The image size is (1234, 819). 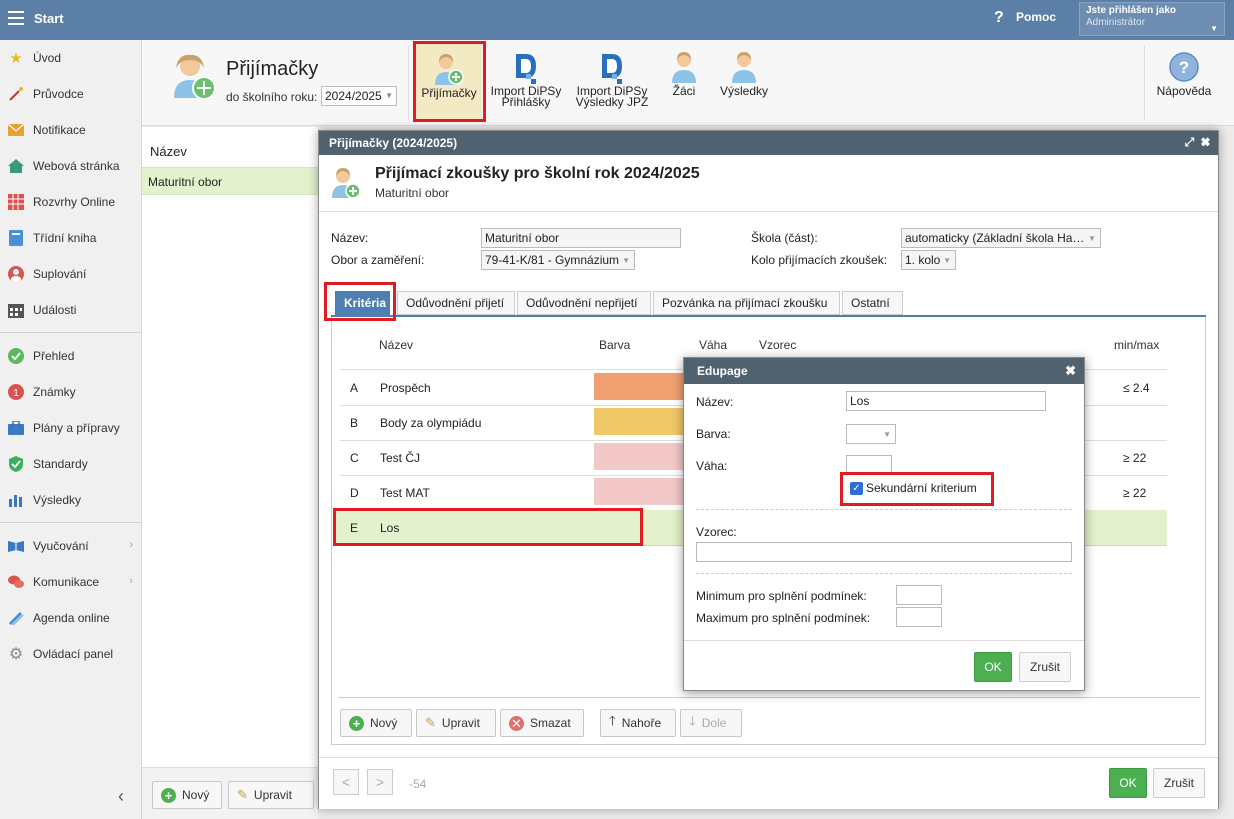 I want to click on dialog-subtitle: Maturitní obor, so click(x=412, y=193).